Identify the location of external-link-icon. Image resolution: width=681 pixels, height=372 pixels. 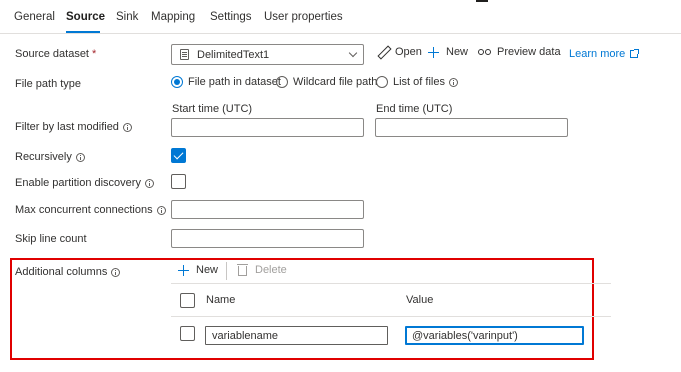
(635, 53).